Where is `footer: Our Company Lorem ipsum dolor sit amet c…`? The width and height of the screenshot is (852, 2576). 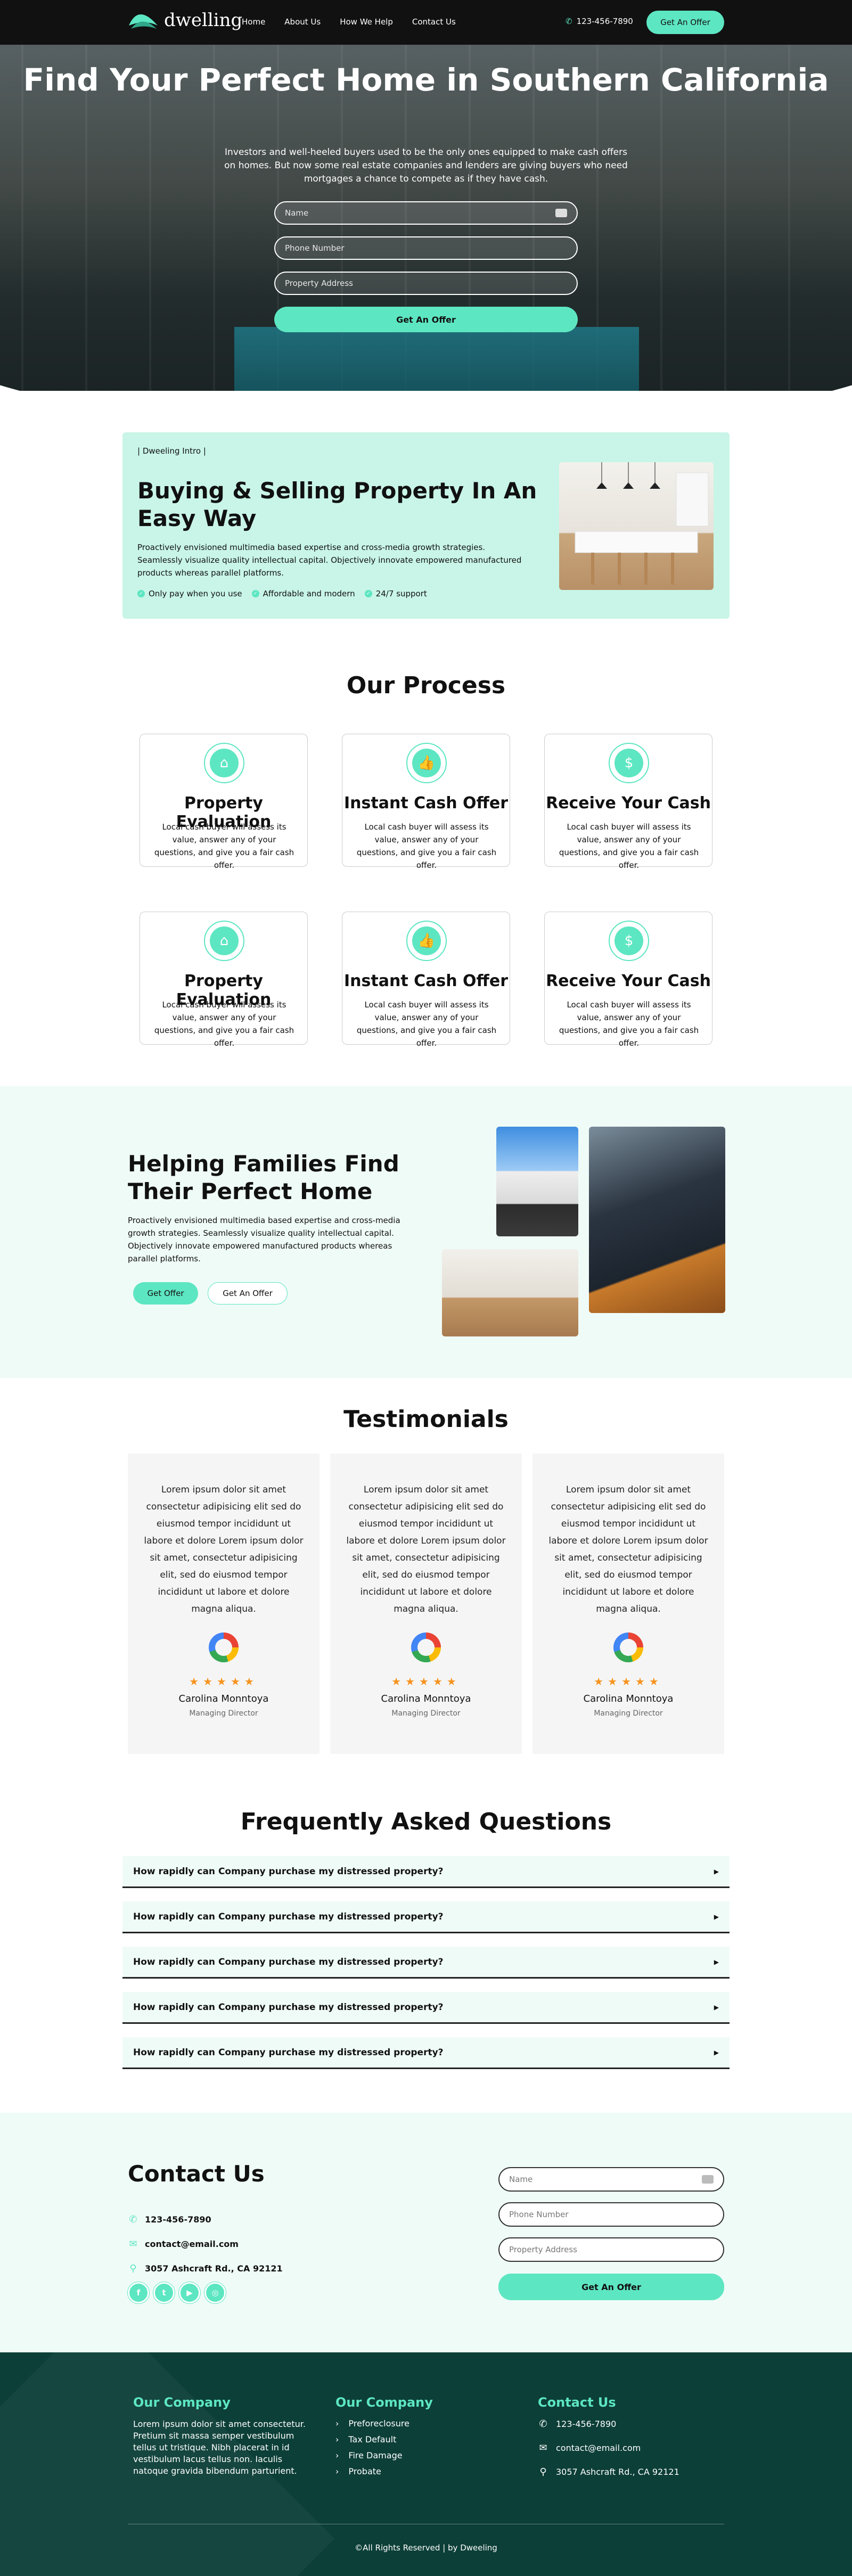
footer: Our Company Lorem ipsum dolor sit amet c… is located at coordinates (426, 2464).